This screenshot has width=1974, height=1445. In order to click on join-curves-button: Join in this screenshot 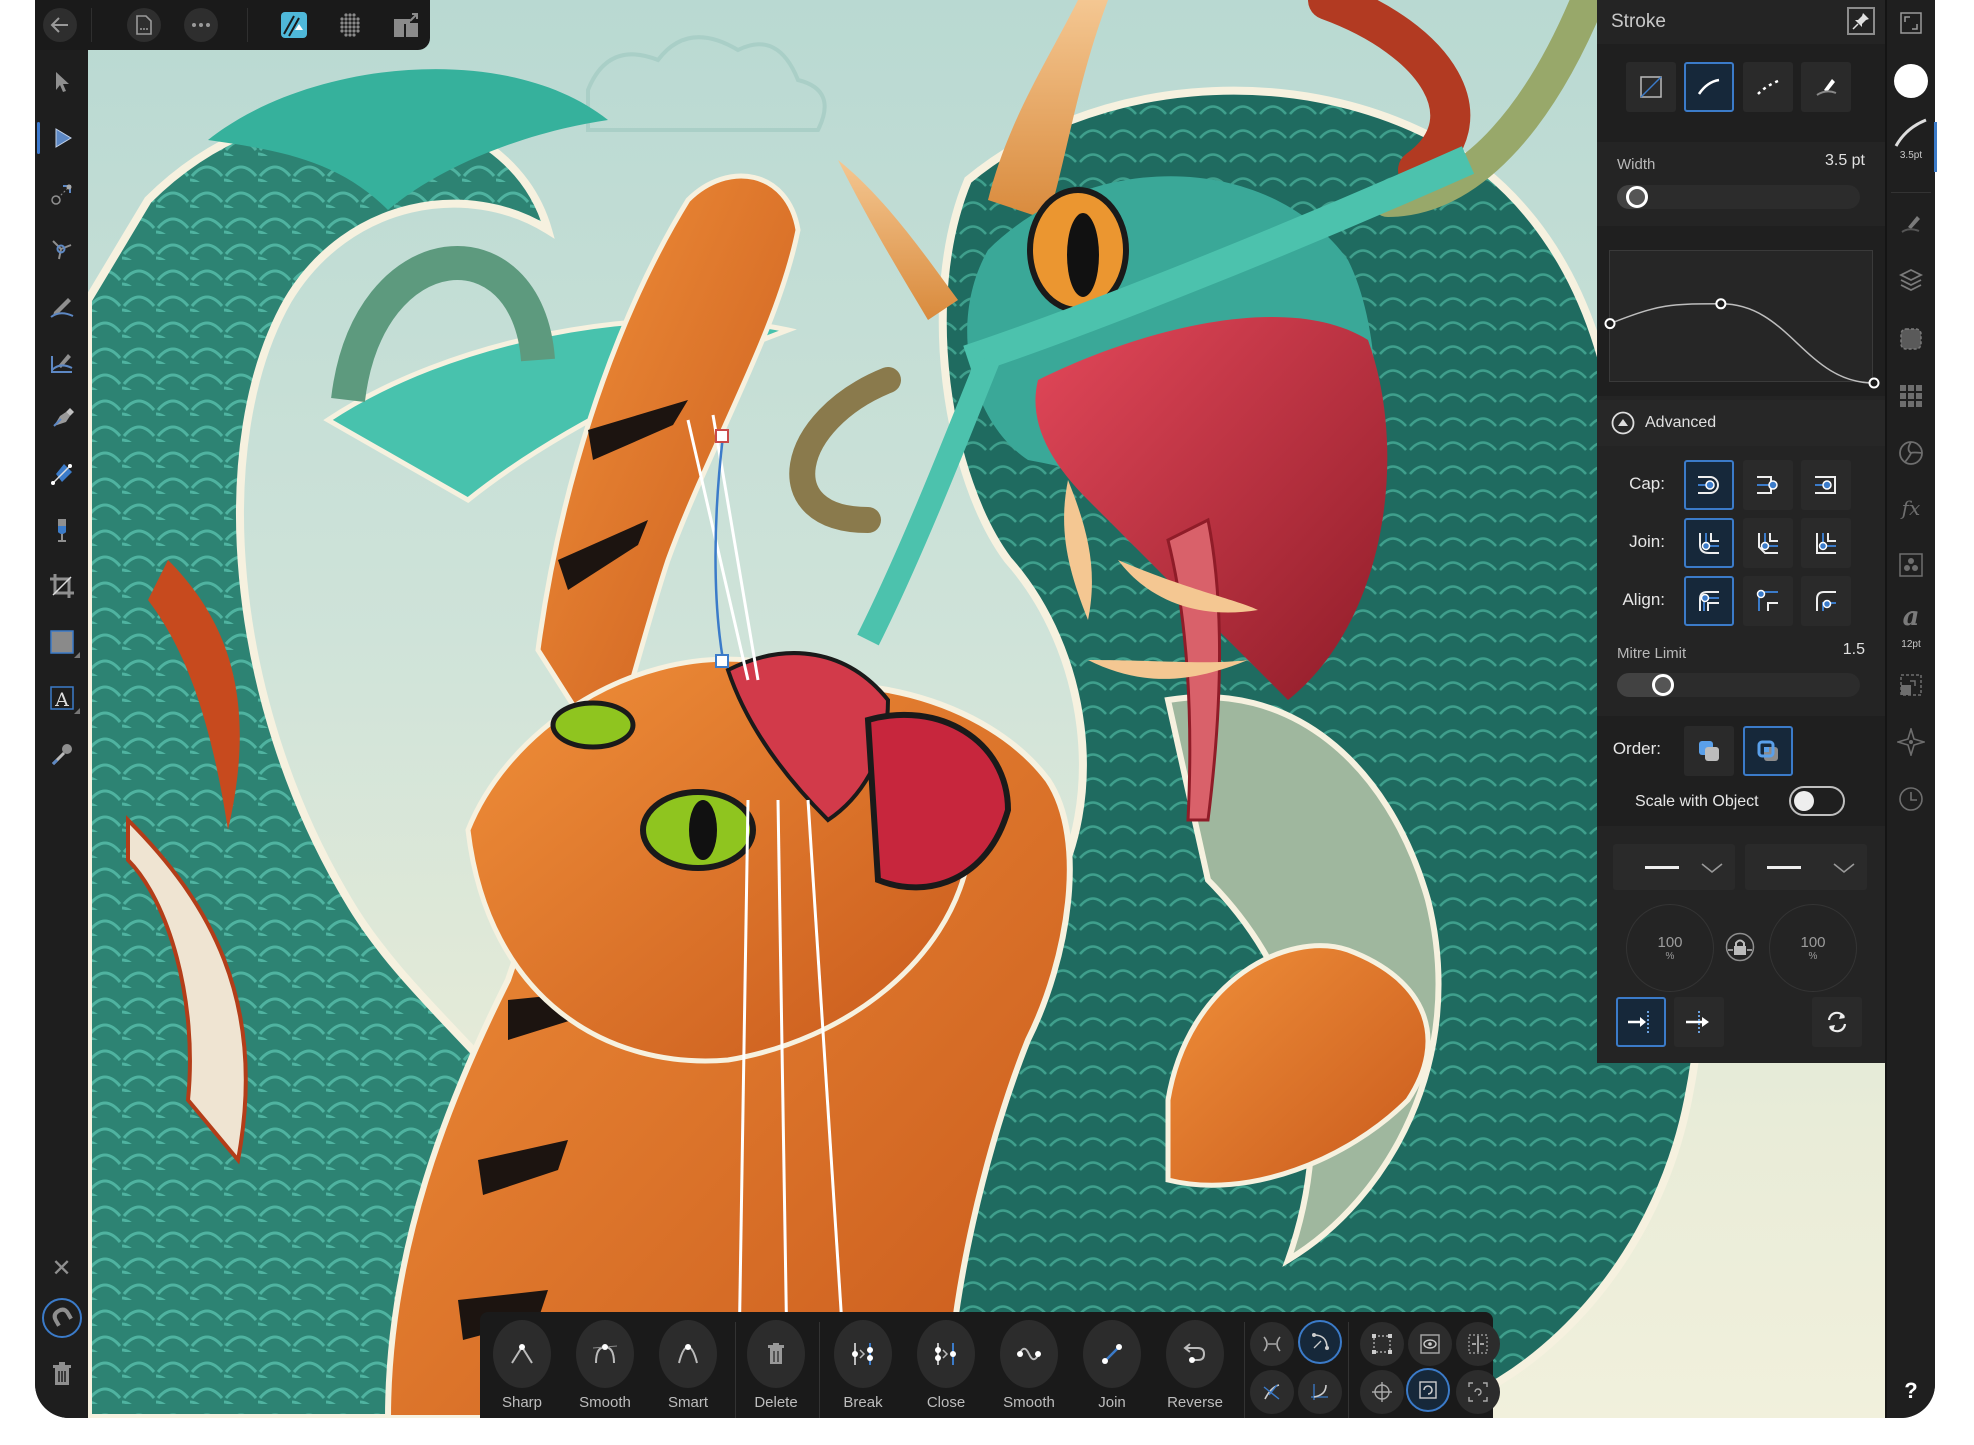, I will do `click(1112, 1365)`.